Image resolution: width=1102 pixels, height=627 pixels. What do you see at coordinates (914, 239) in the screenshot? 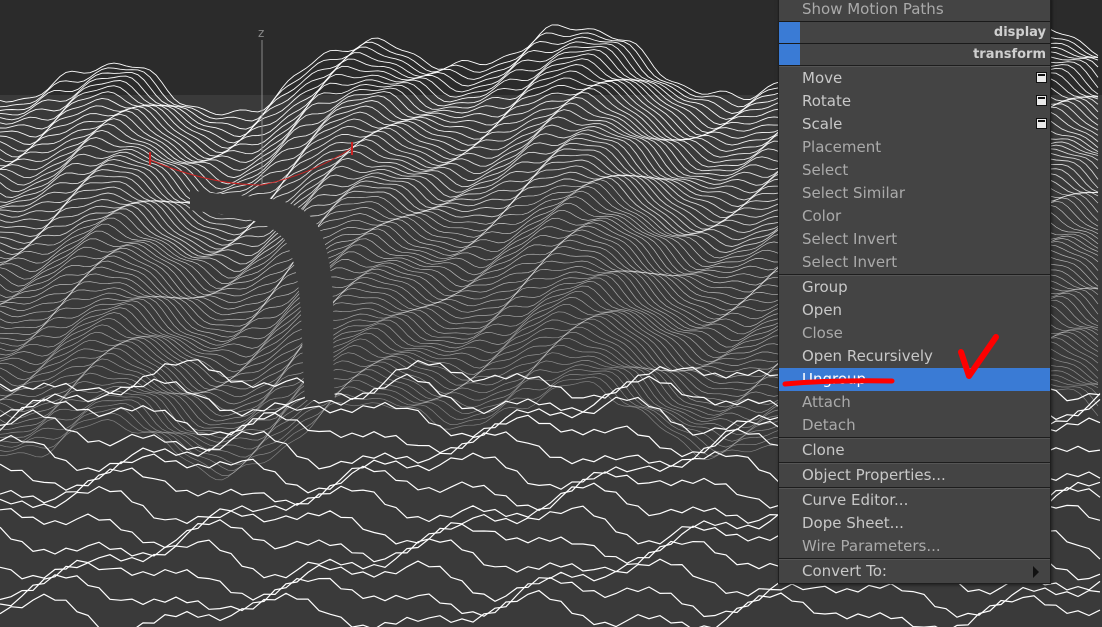
I see `menu-item-select-invert: Select Invert` at bounding box center [914, 239].